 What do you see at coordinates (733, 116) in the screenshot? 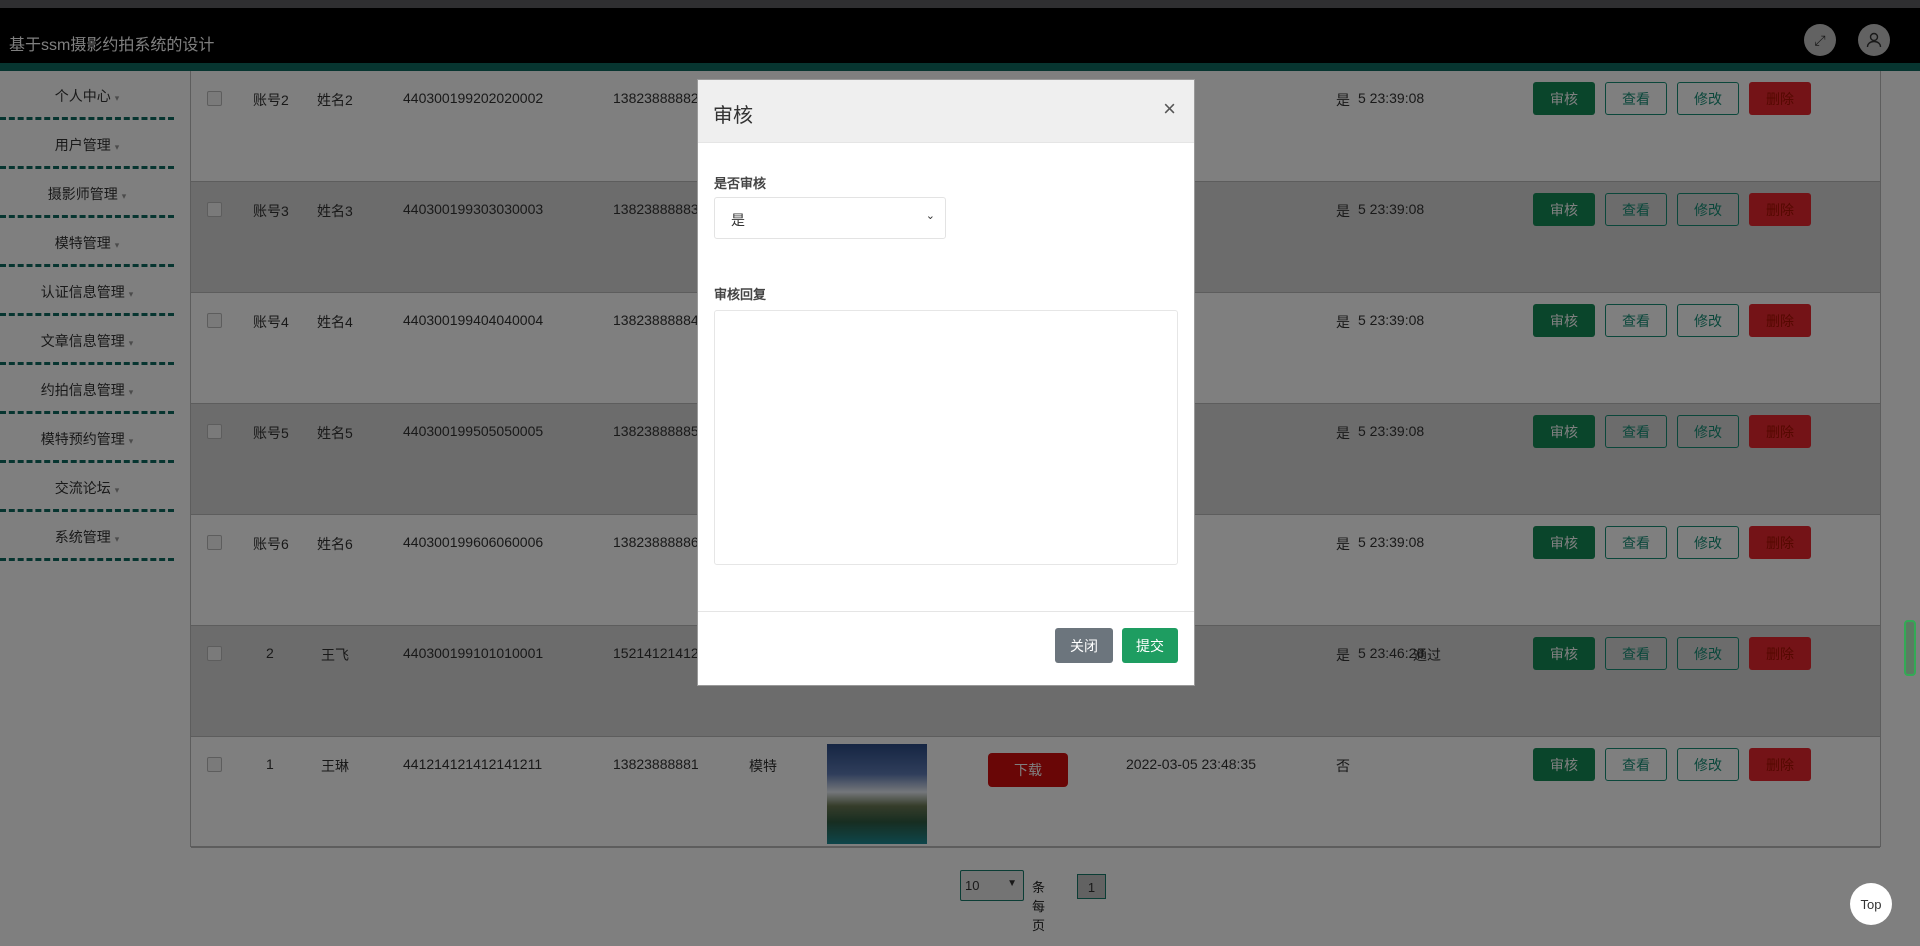
I see `dialog-title: 审核` at bounding box center [733, 116].